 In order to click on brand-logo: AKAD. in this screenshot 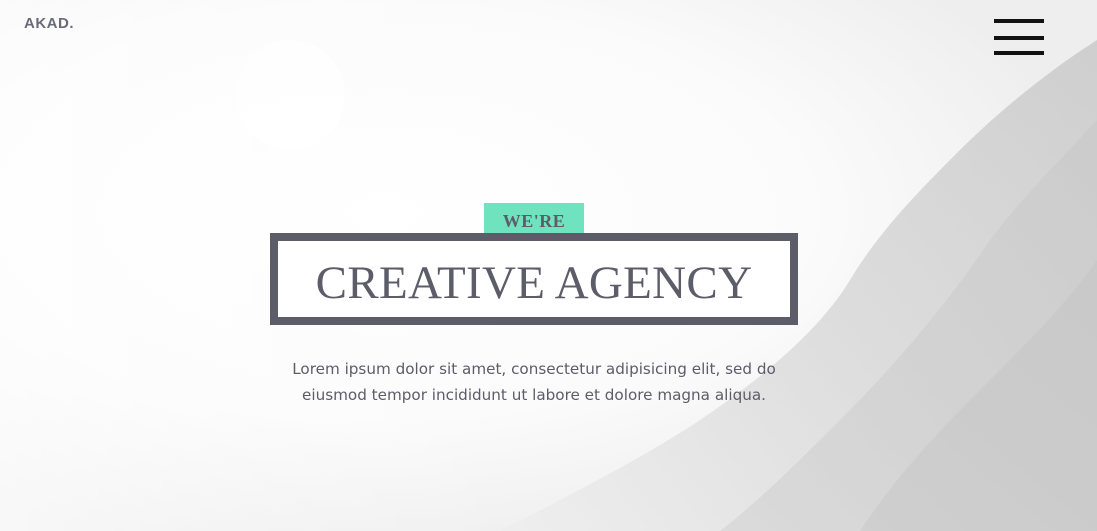, I will do `click(49, 23)`.